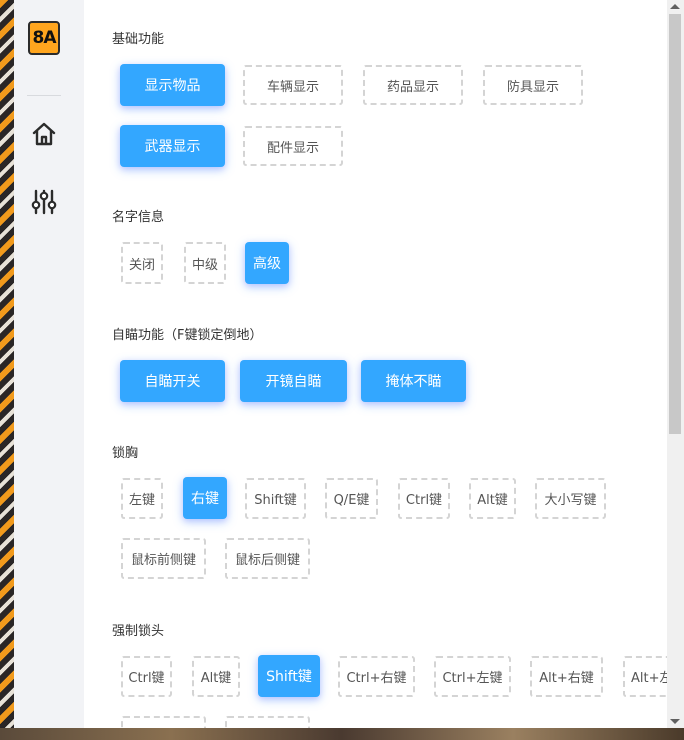 The width and height of the screenshot is (684, 740). I want to click on sidebar-divider, so click(44, 95).